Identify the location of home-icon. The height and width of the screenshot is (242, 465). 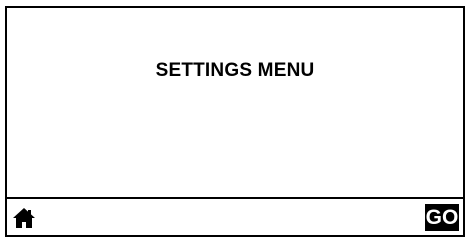
(24, 218).